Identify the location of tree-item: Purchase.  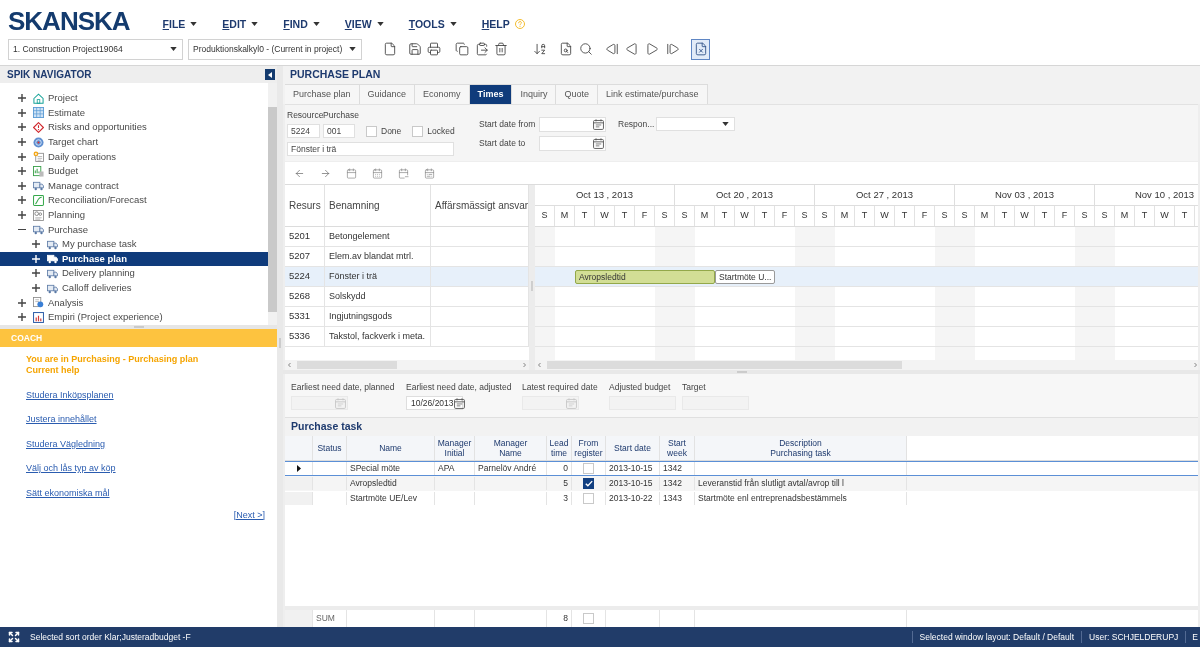
(134, 229).